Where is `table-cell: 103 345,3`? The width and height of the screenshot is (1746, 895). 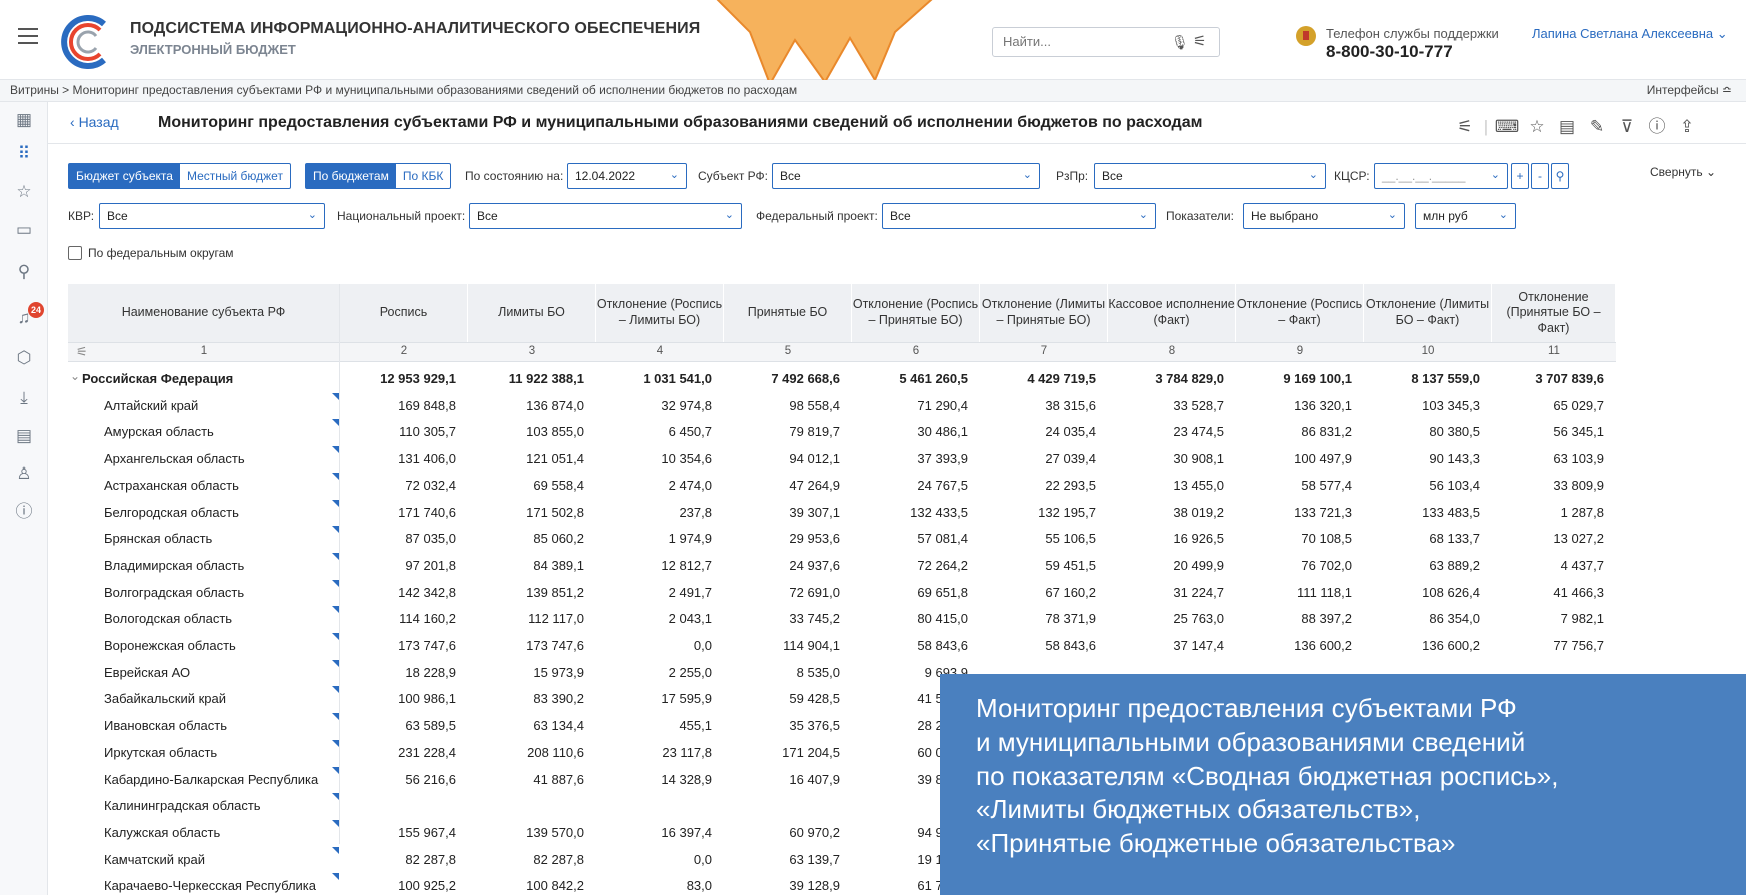
table-cell: 103 345,3 is located at coordinates (1451, 405).